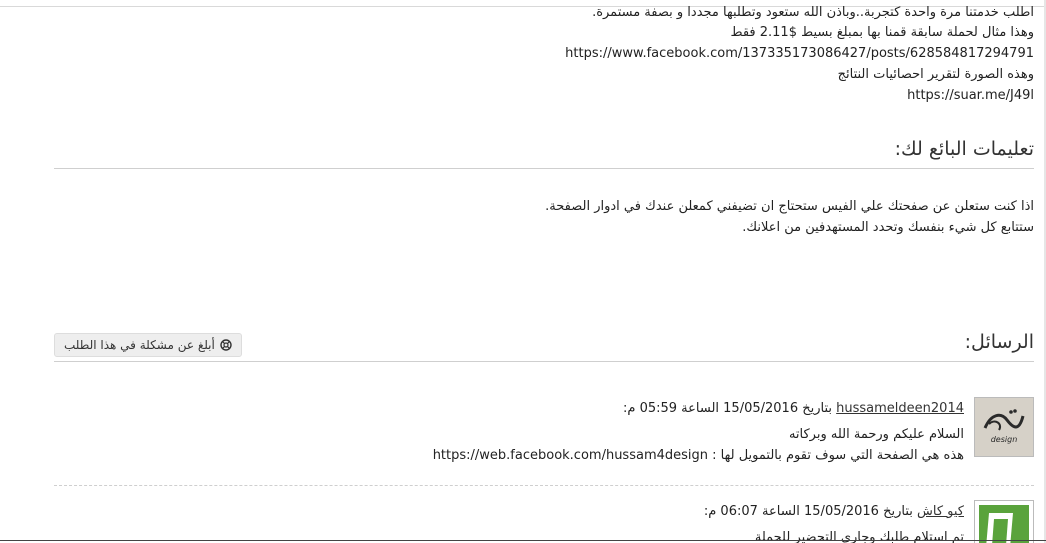  Describe the element at coordinates (1004, 439) in the screenshot. I see `avatar-logo-text: design` at that location.